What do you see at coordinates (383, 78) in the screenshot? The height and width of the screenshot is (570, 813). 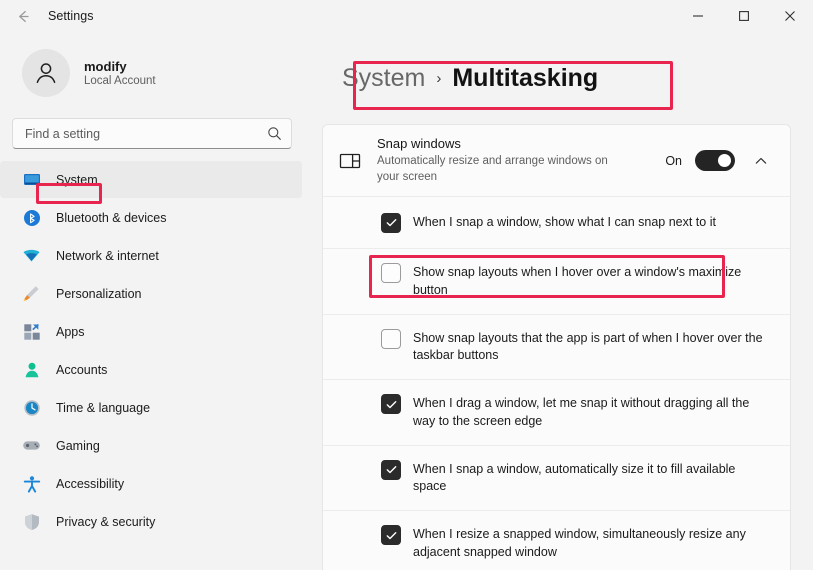 I see `breadcrumb-parent: System` at bounding box center [383, 78].